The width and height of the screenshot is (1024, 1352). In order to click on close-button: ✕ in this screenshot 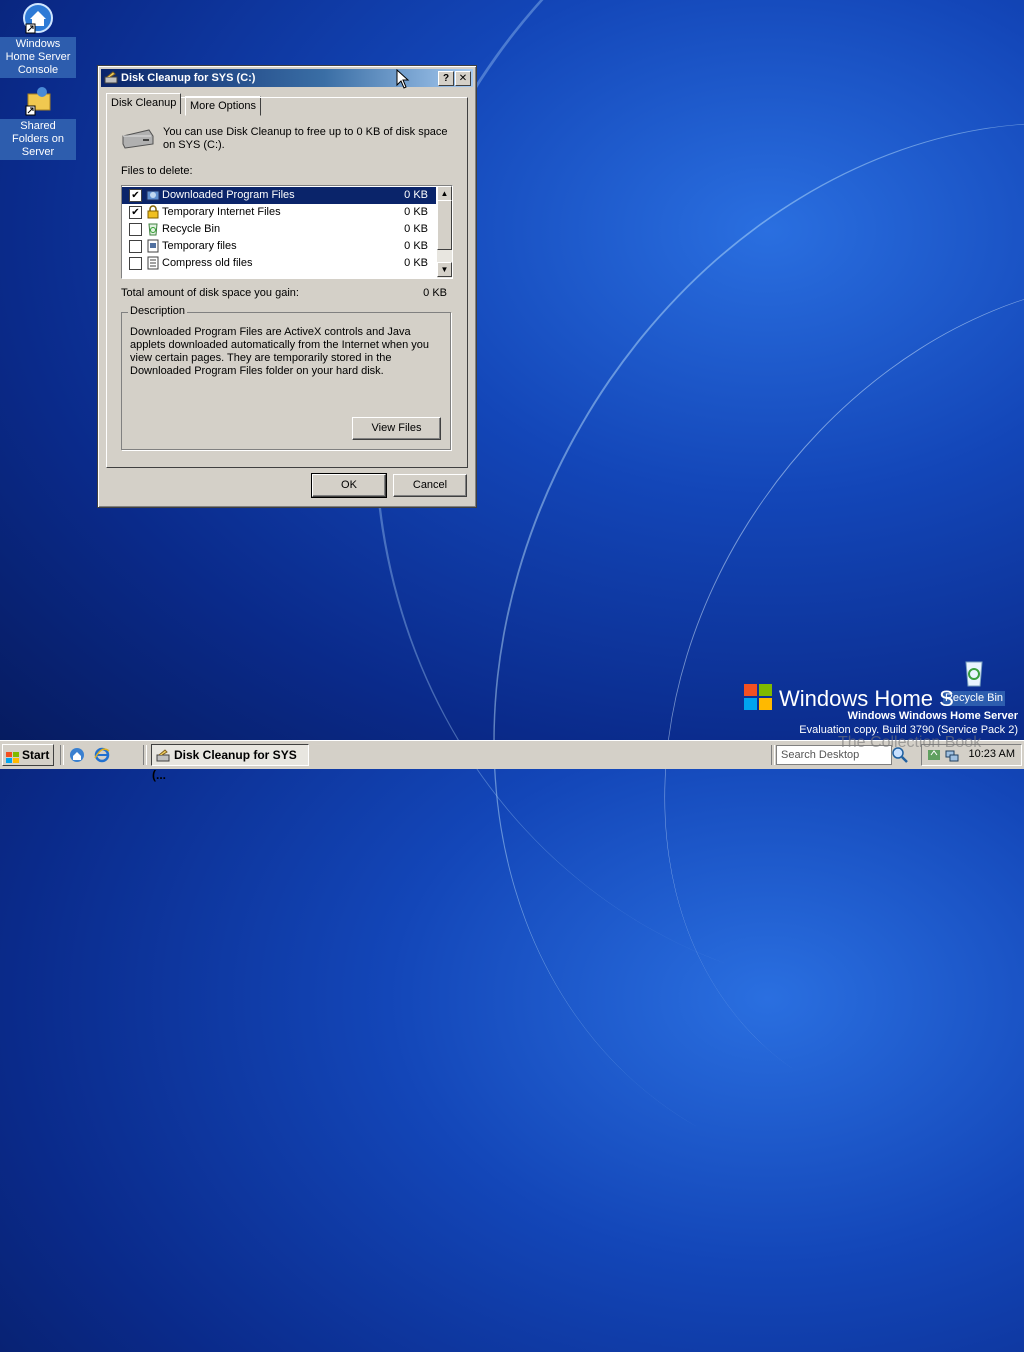, I will do `click(463, 78)`.